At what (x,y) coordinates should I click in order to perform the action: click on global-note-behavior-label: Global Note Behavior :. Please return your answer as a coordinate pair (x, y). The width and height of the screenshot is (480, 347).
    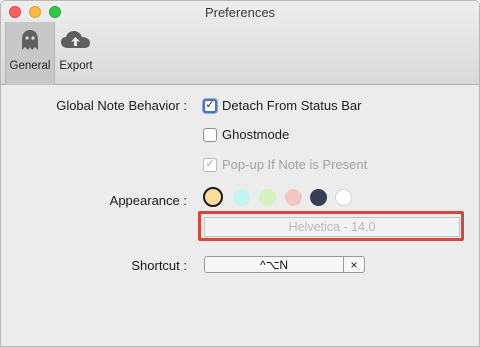
    Looking at the image, I should click on (121, 105).